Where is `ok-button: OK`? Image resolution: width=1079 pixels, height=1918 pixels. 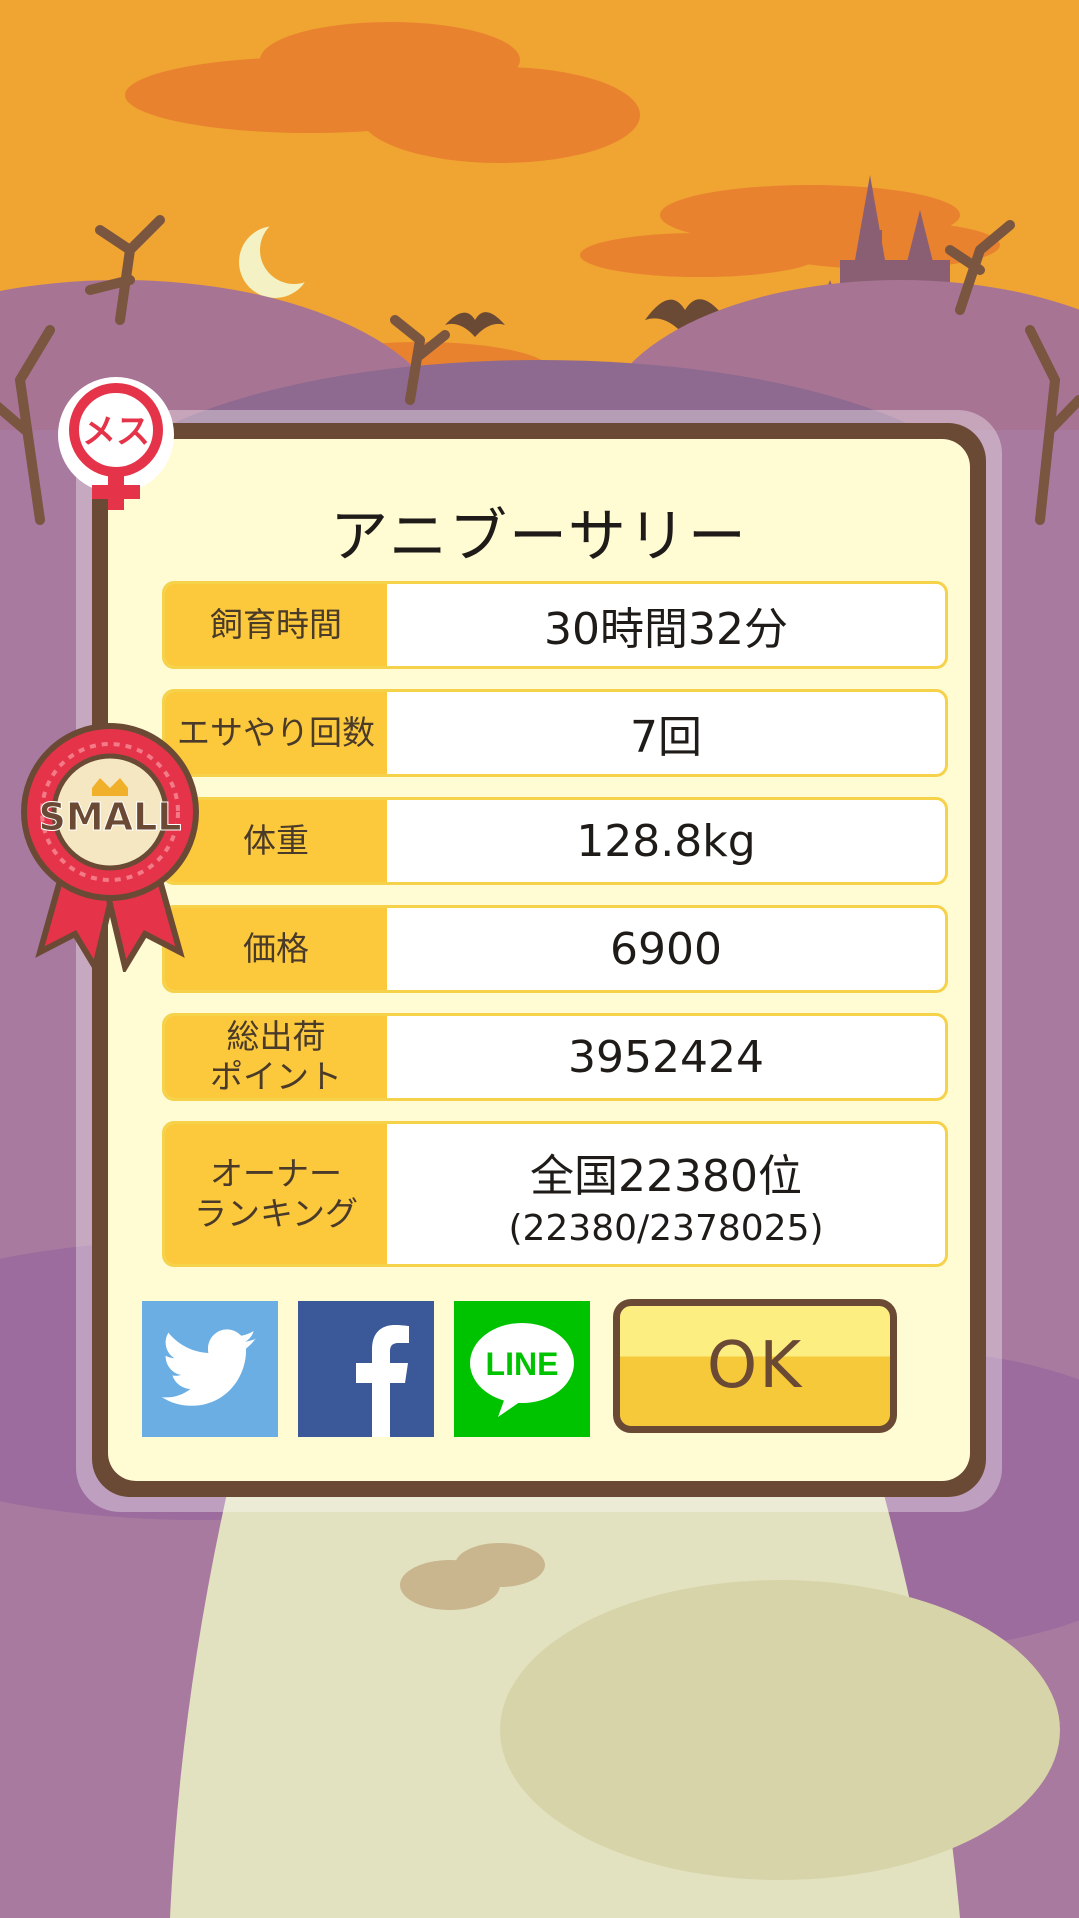
ok-button: OK is located at coordinates (755, 1366).